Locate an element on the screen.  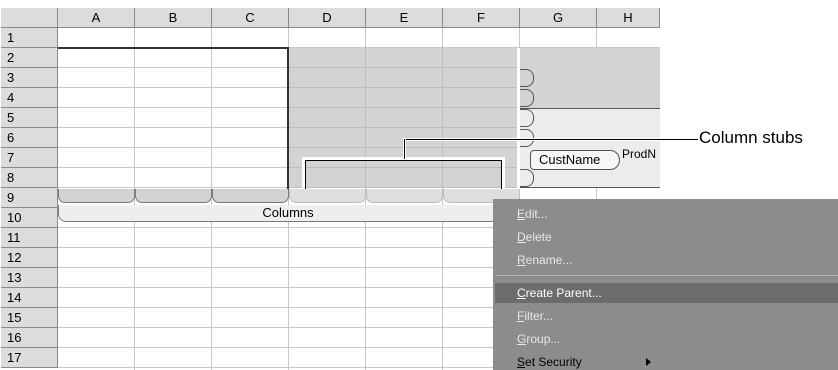
row-header-9: 9 is located at coordinates (29, 198).